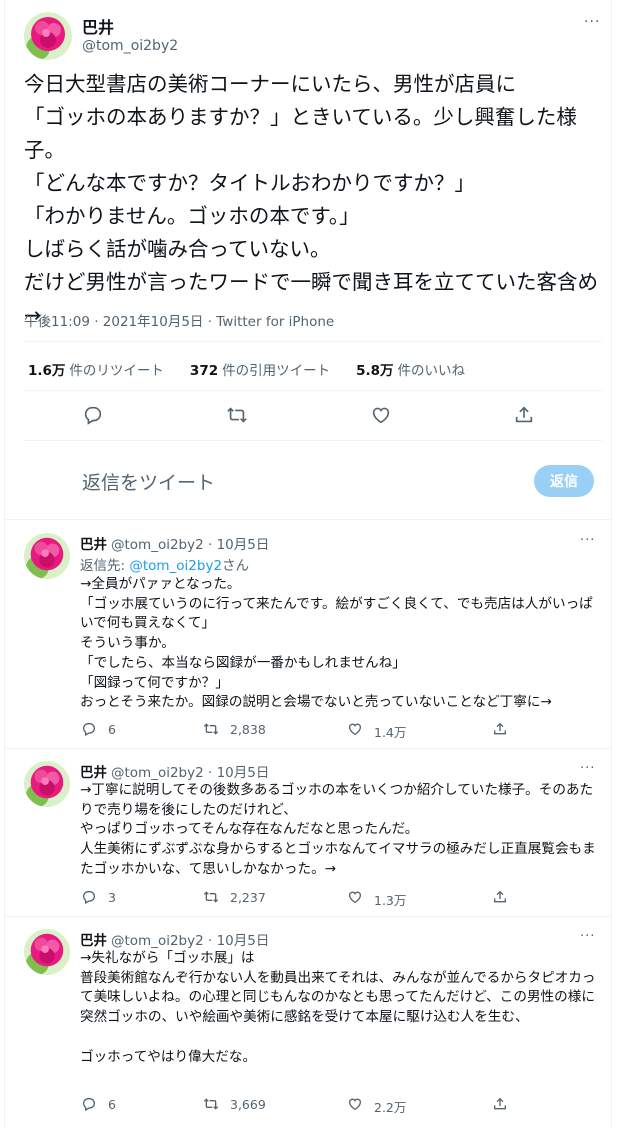 The width and height of the screenshot is (640, 1128). I want to click on tweet-actions, so click(306, 416).